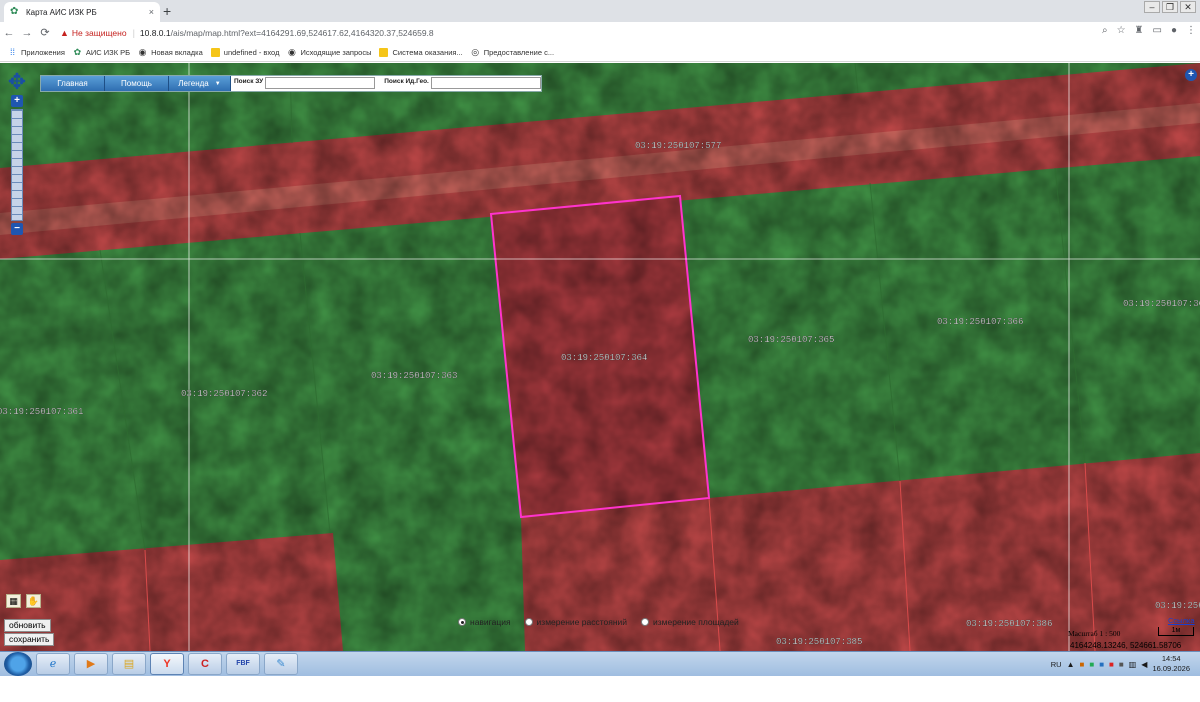 The image size is (1200, 702). What do you see at coordinates (1009, 624) in the screenshot?
I see `parcel-label-386: 03:19:250107:386` at bounding box center [1009, 624].